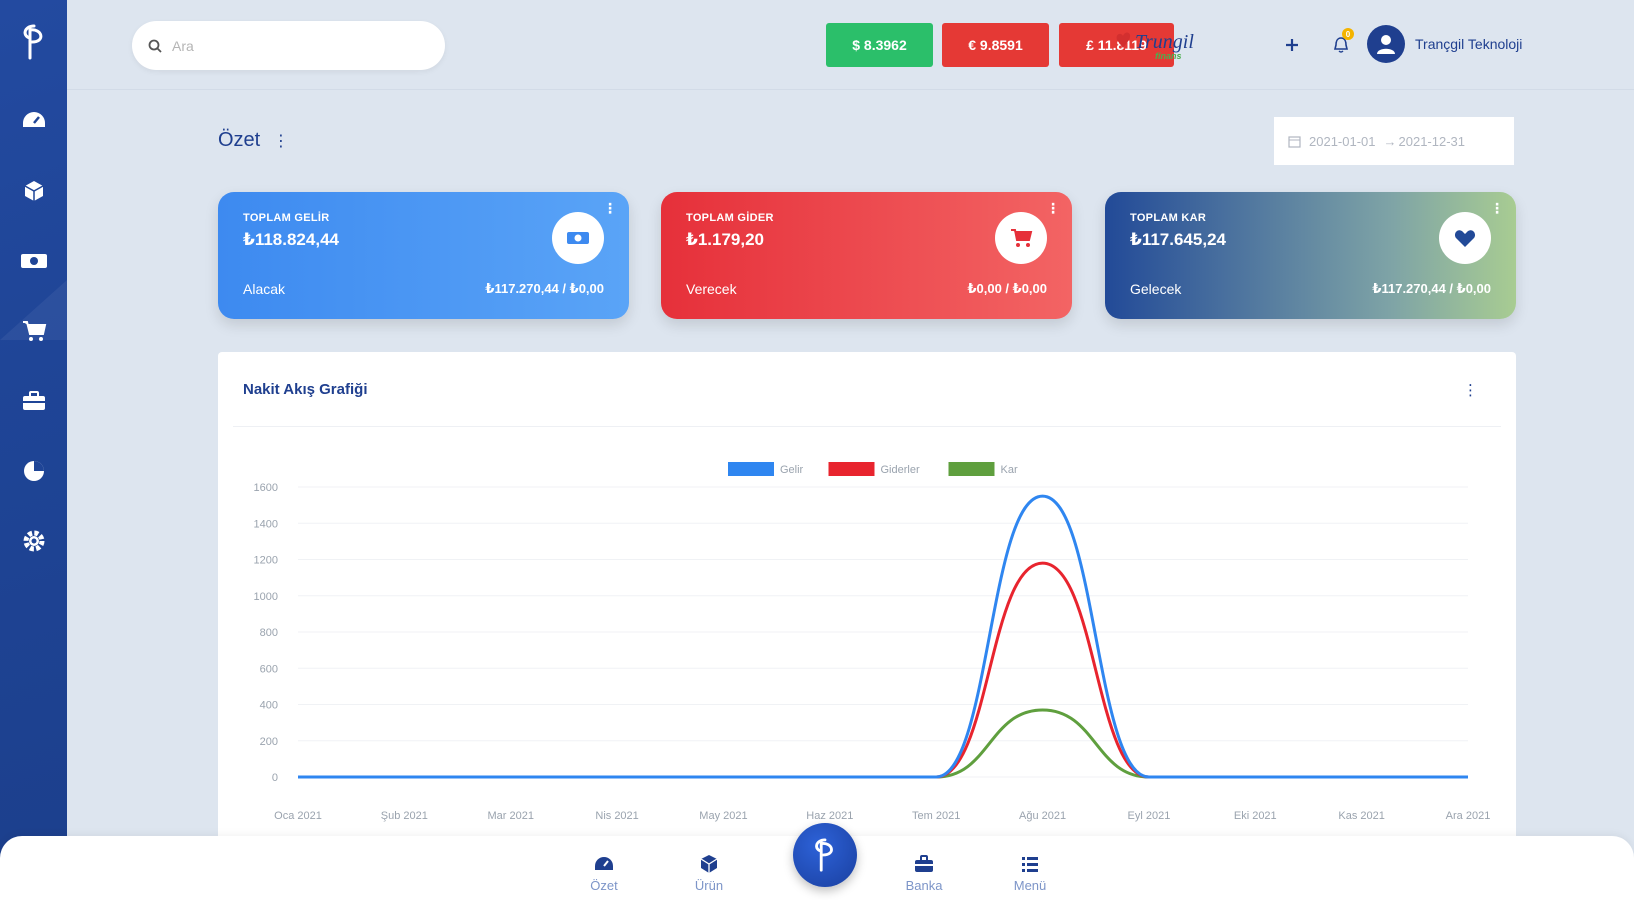 The width and height of the screenshot is (1634, 900). I want to click on x-tick-label: Ara 2021, so click(1468, 816).